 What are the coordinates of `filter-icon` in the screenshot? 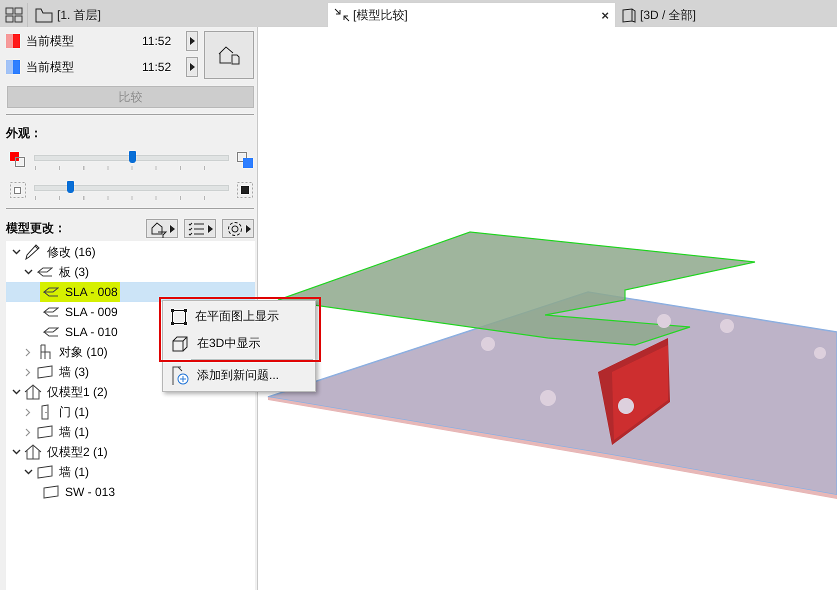 It's located at (159, 229).